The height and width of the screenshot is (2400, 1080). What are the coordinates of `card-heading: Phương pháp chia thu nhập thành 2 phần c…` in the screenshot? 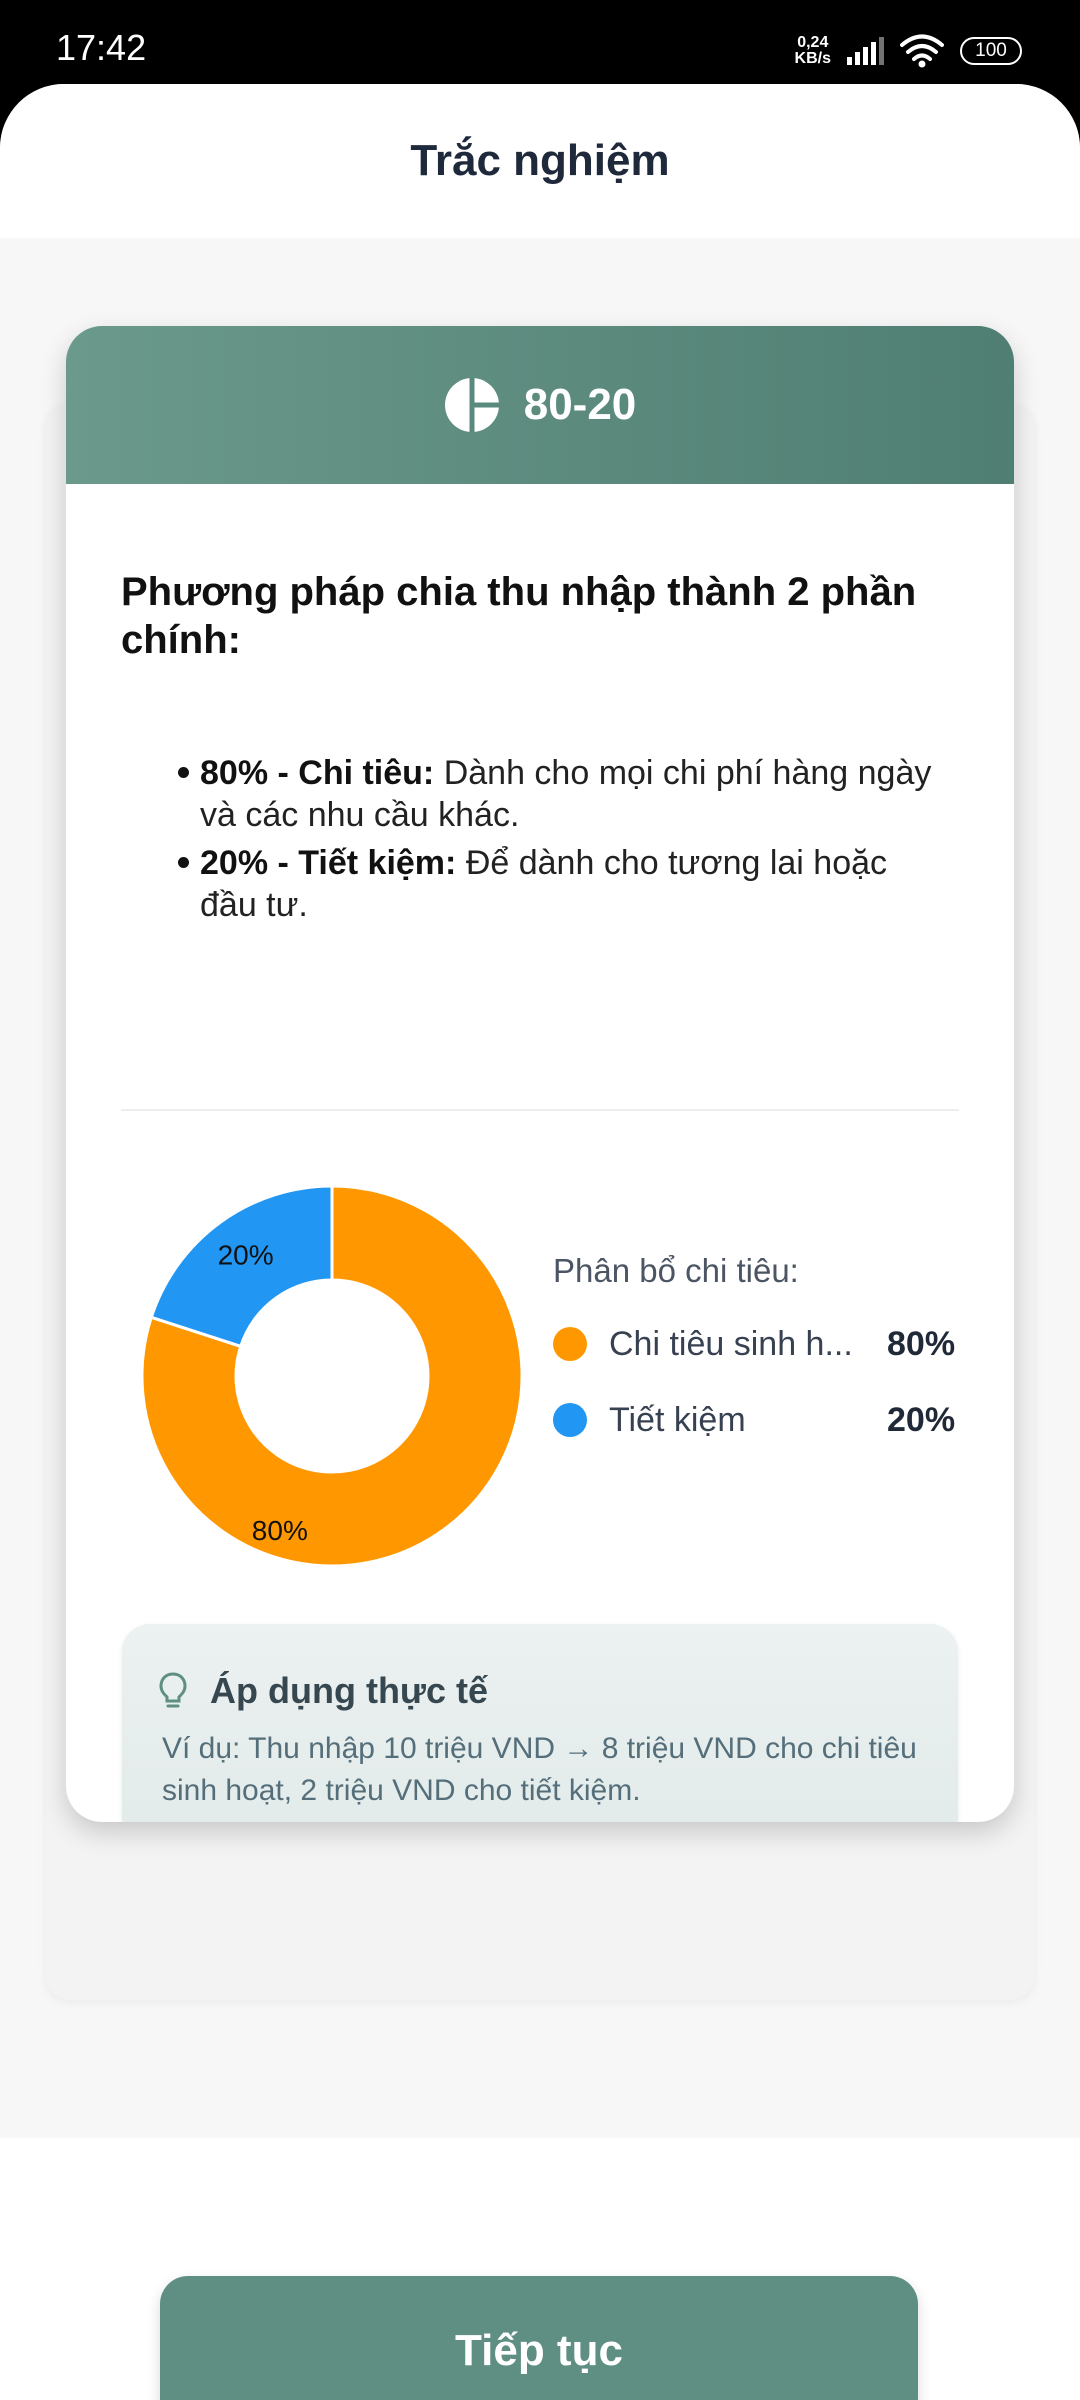 It's located at (519, 616).